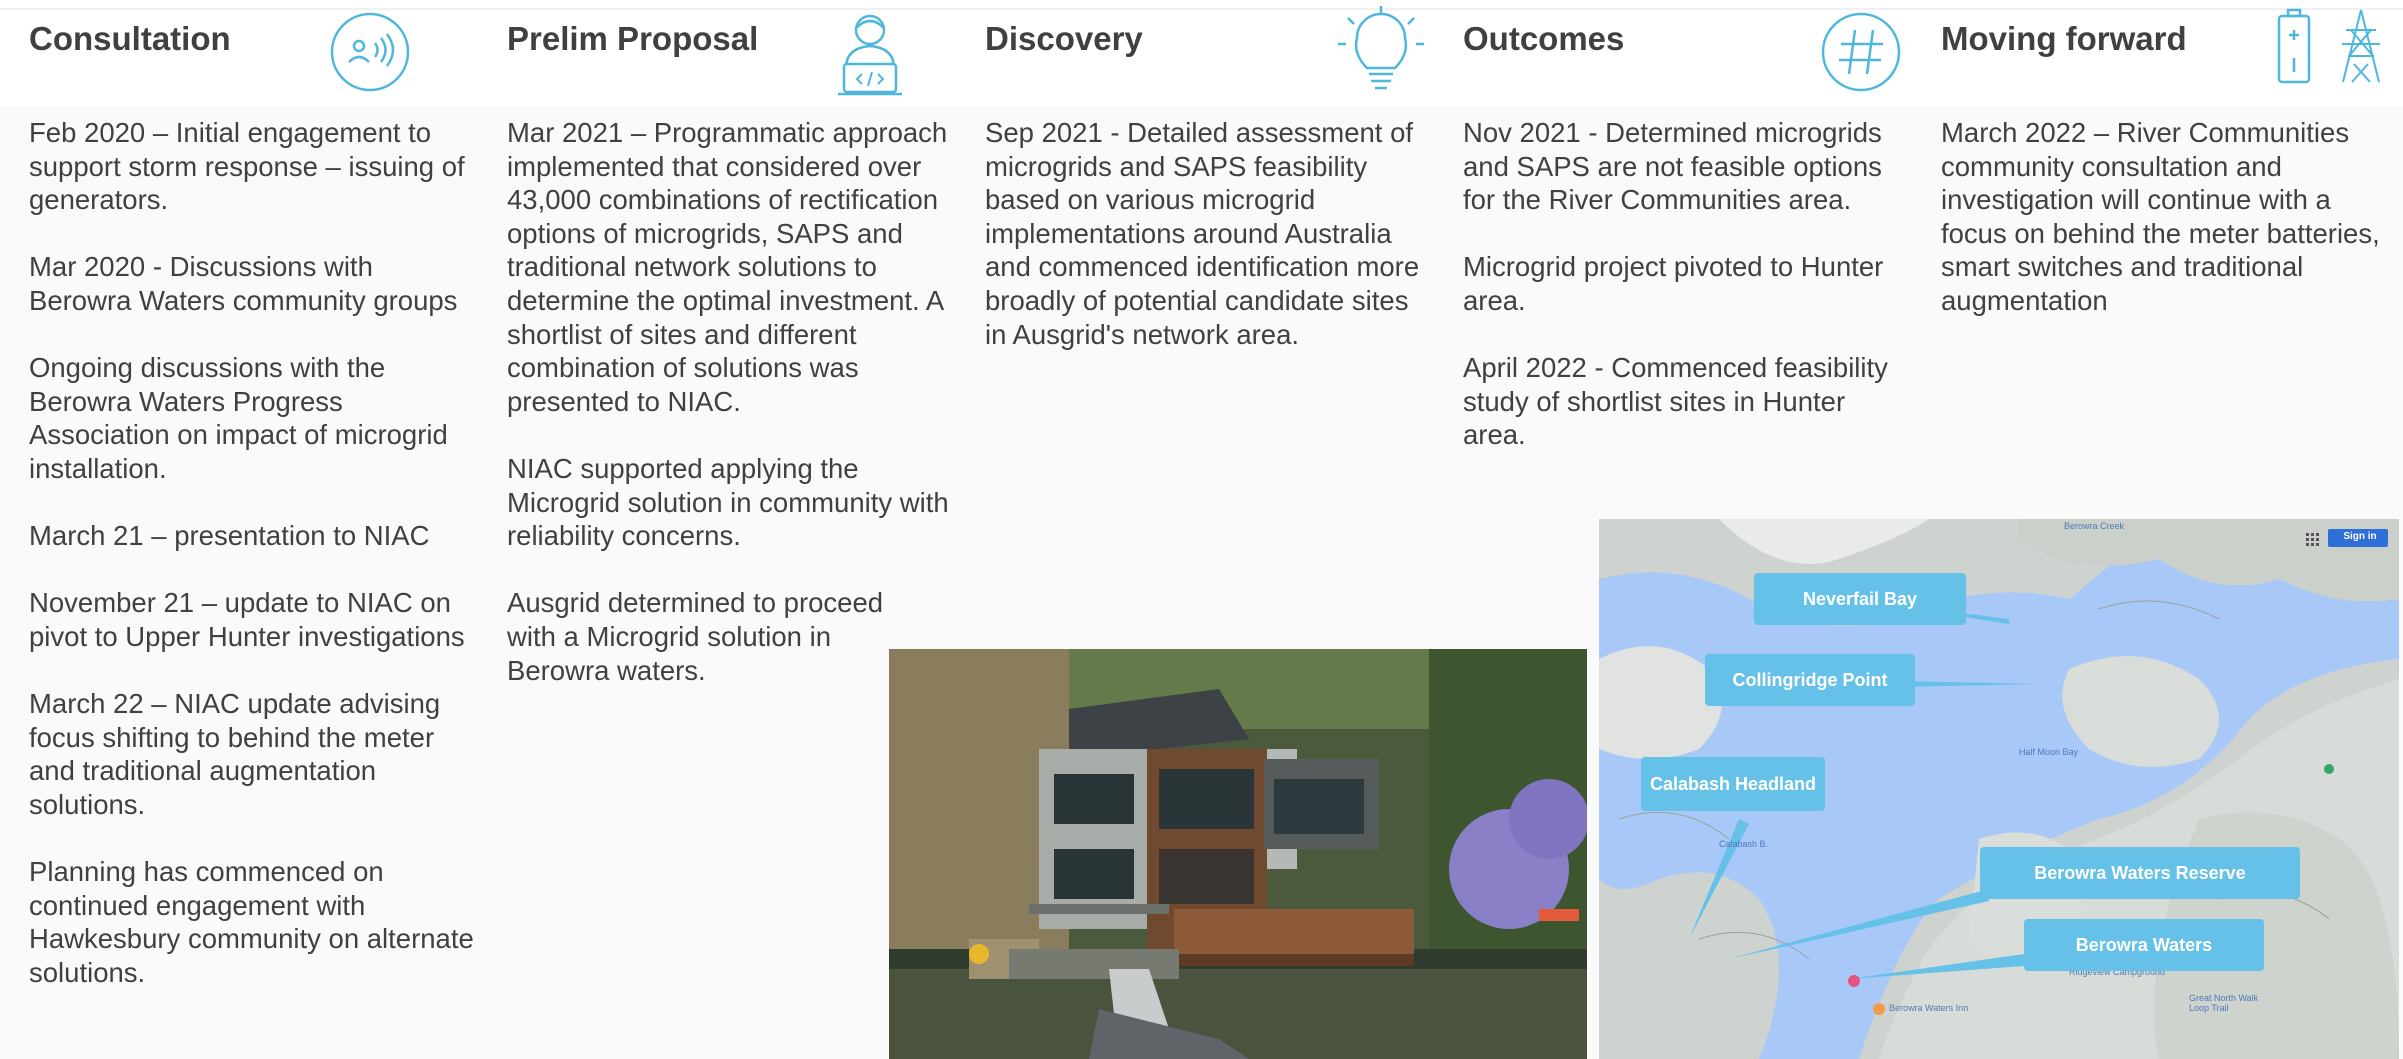 This screenshot has height=1059, width=2403. What do you see at coordinates (633, 38) in the screenshot?
I see `prelim-proposal-title: Prelim Proposal` at bounding box center [633, 38].